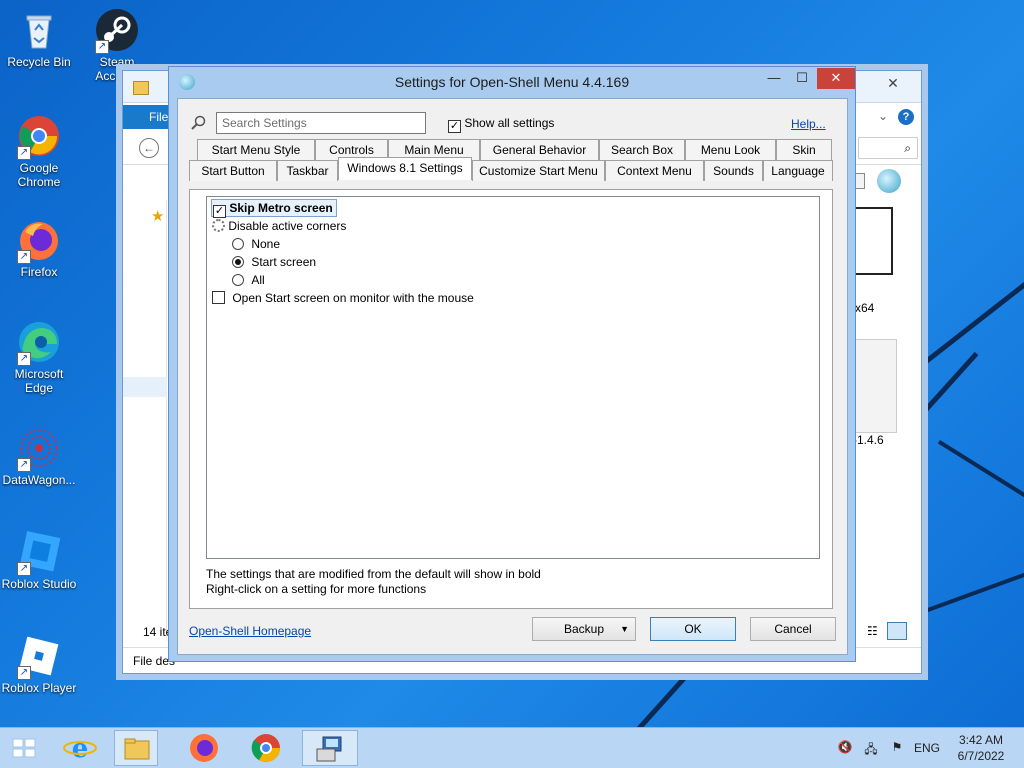 The width and height of the screenshot is (1024, 768). Describe the element at coordinates (39, 381) in the screenshot. I see `desktop-icon-label: Microsoft Edge` at that location.